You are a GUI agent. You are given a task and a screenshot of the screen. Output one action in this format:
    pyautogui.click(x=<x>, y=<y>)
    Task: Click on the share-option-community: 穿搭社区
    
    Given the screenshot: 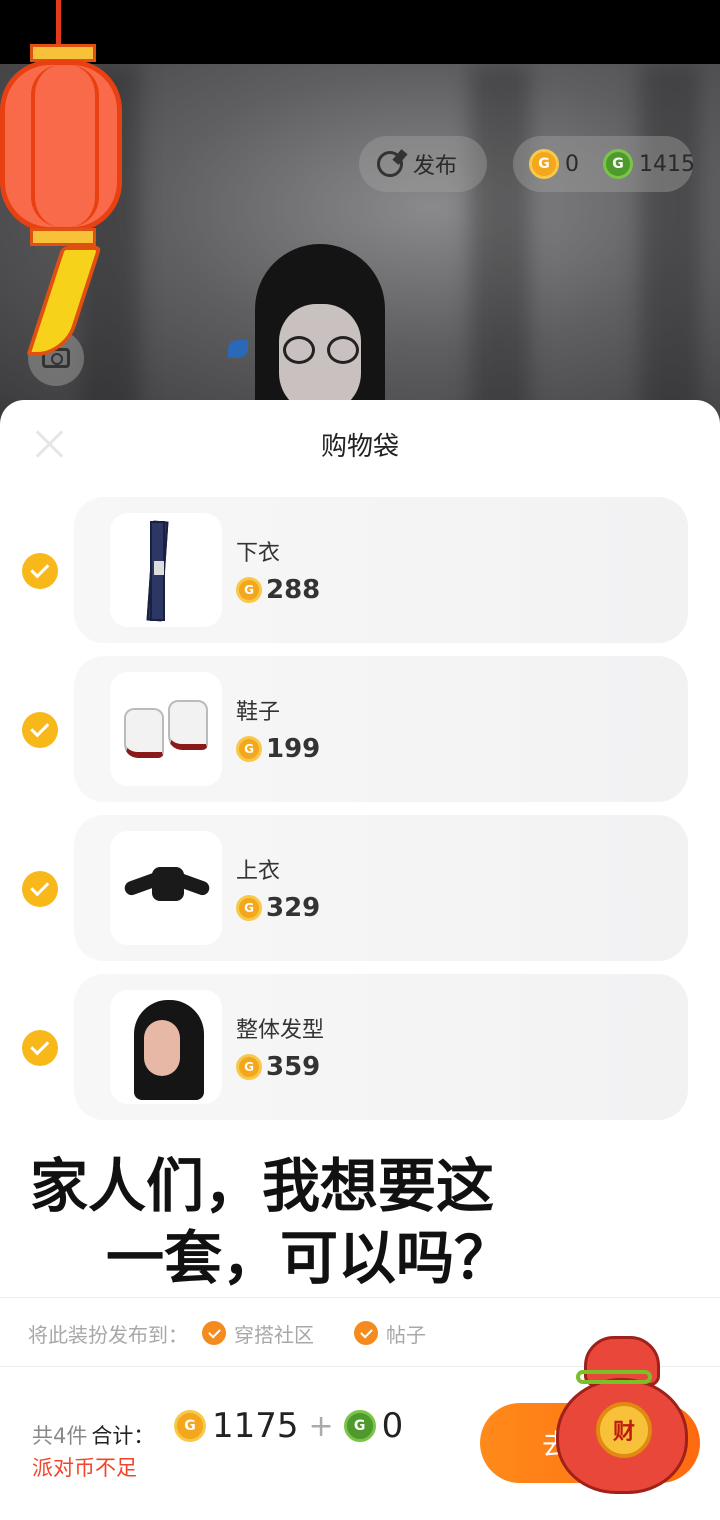 What is the action you would take?
    pyautogui.click(x=258, y=1333)
    